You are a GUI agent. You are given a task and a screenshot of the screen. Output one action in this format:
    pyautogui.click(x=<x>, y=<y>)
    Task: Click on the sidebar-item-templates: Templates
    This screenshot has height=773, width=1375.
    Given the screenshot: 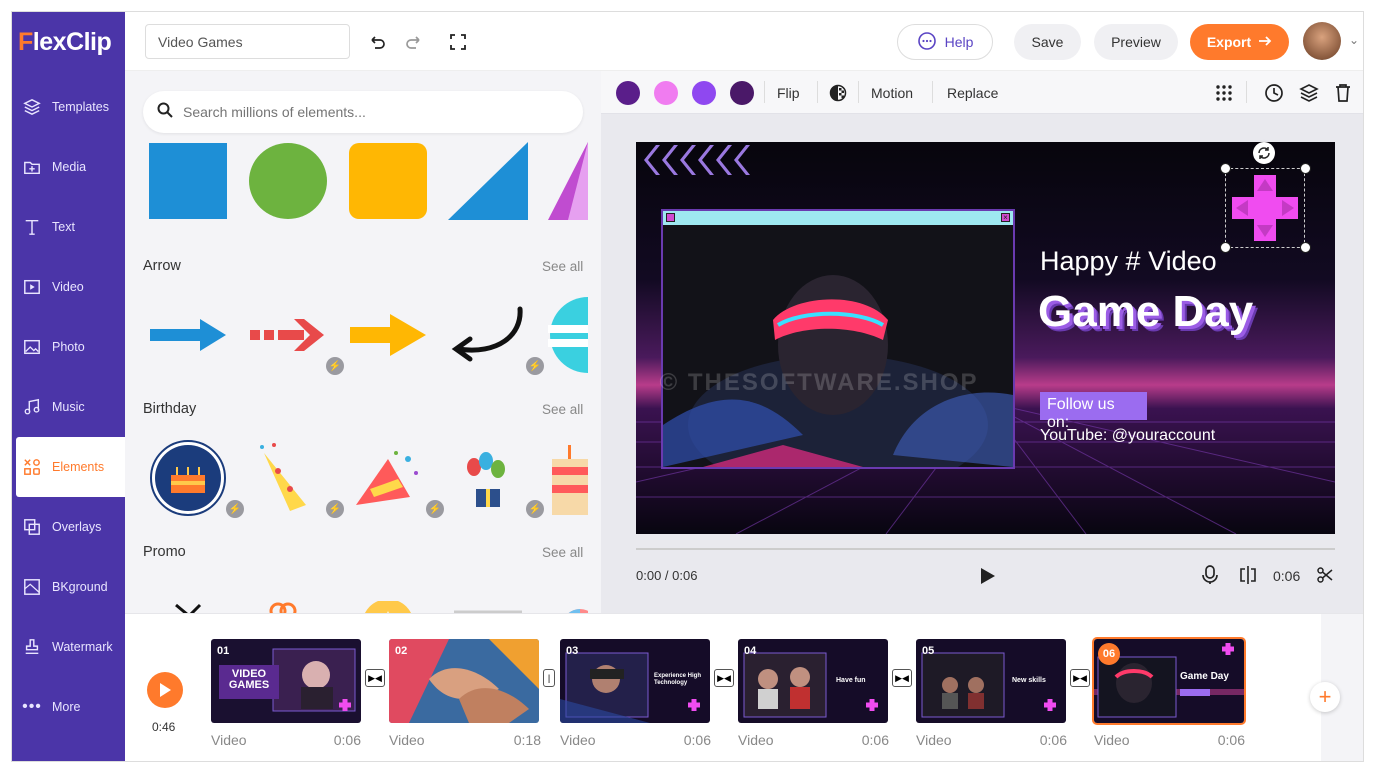 What is the action you would take?
    pyautogui.click(x=68, y=107)
    